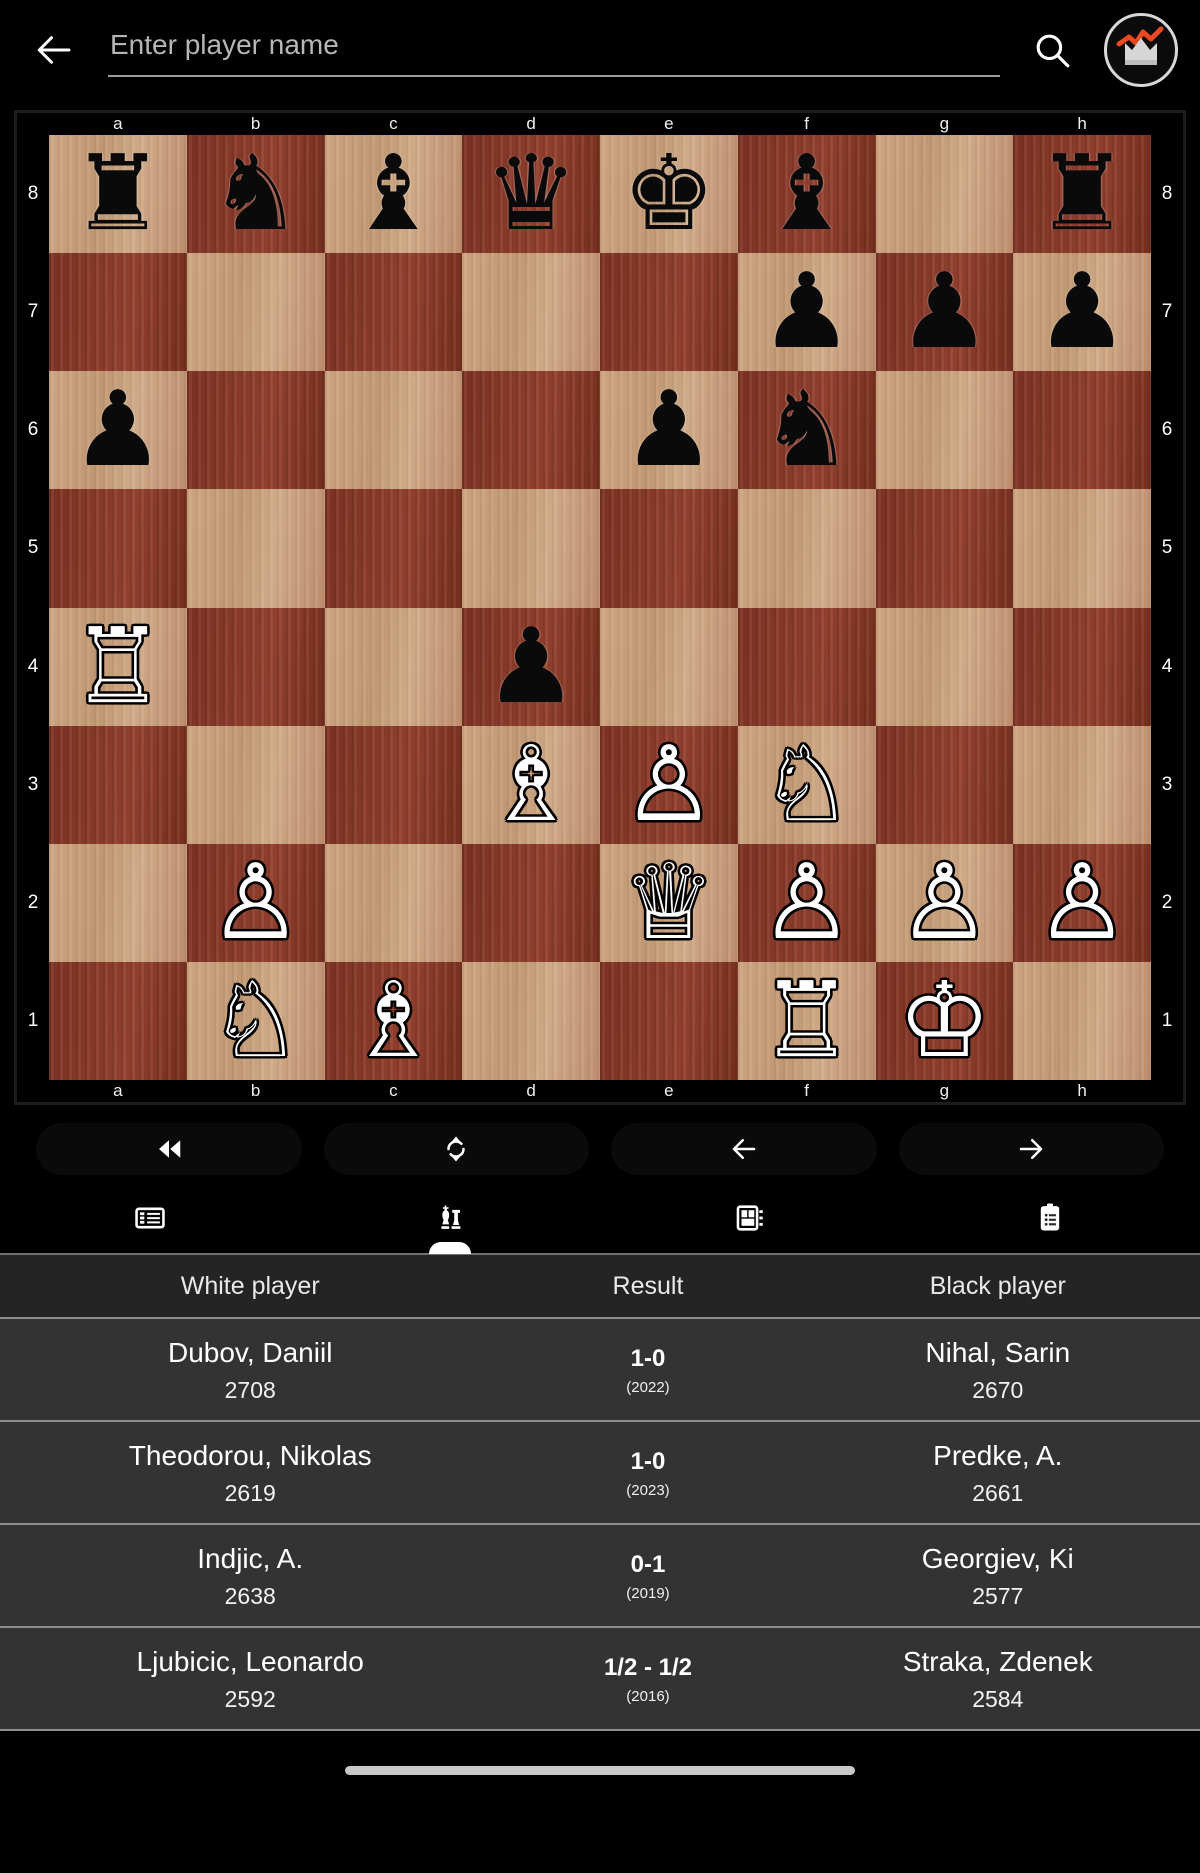  I want to click on square-e3: ♙, so click(669, 784).